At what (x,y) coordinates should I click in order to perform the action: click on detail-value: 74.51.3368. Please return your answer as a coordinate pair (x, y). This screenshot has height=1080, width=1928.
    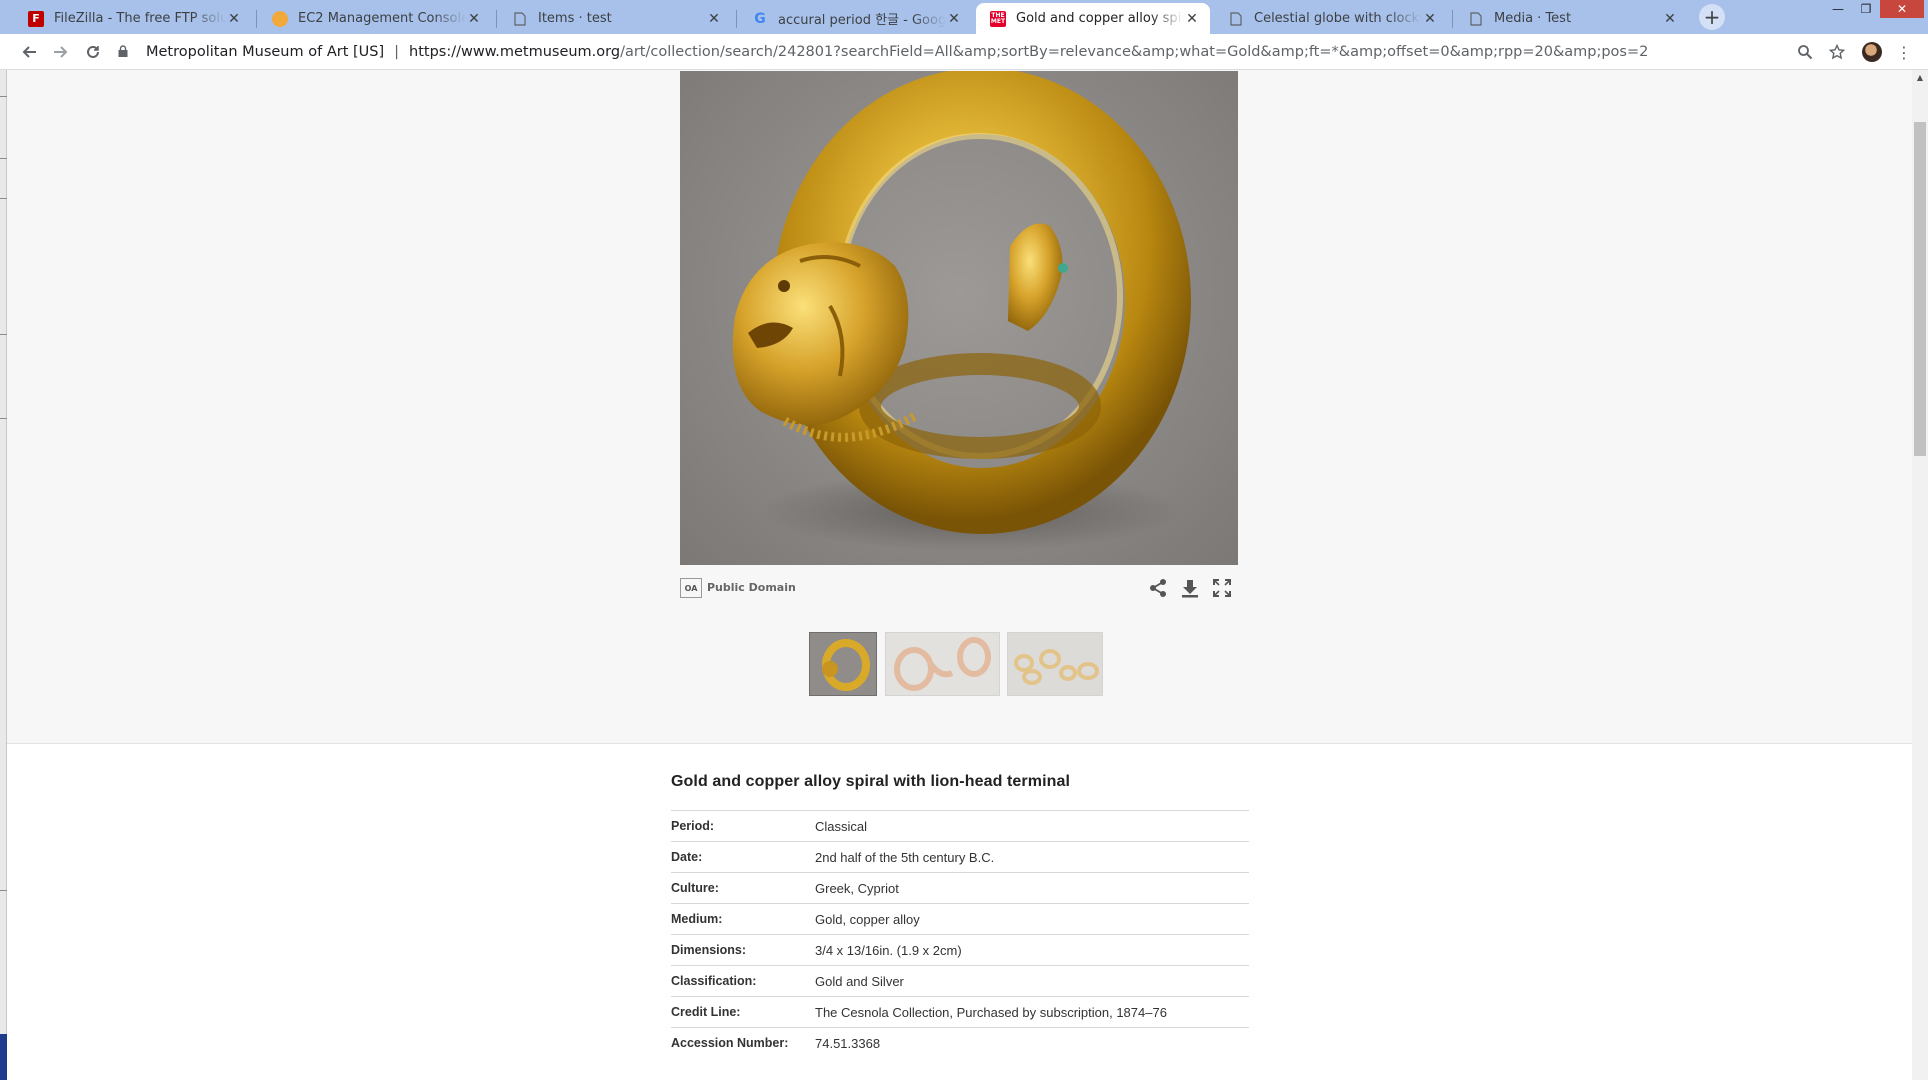
    Looking at the image, I should click on (848, 1043).